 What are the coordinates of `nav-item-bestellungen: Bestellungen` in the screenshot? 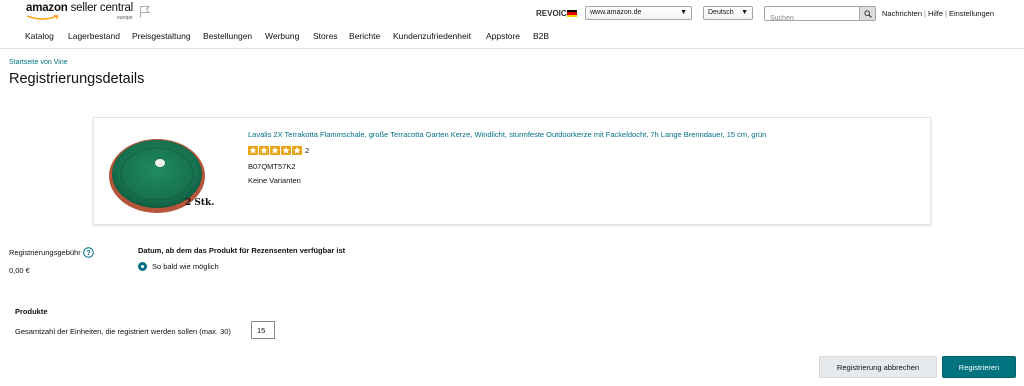 It's located at (227, 36).